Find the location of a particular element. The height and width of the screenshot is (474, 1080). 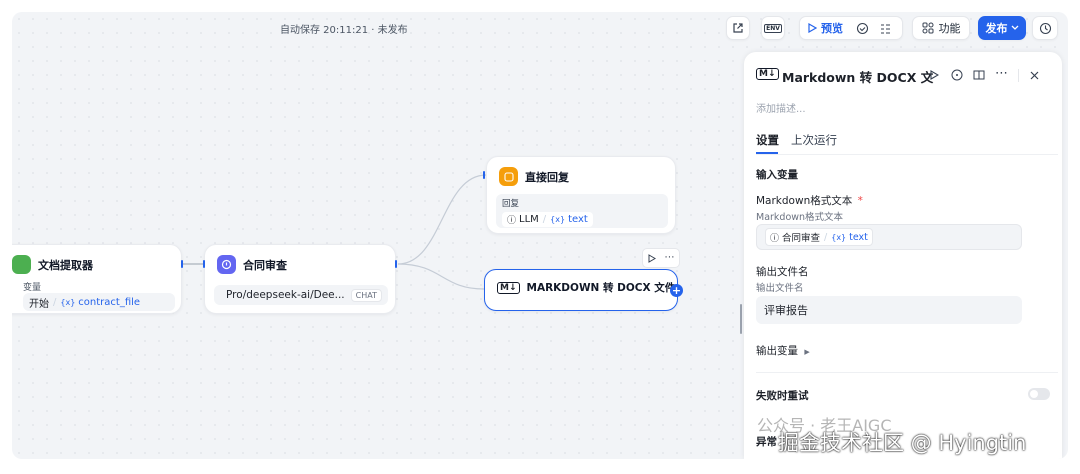

env-icon: ENV is located at coordinates (773, 28).